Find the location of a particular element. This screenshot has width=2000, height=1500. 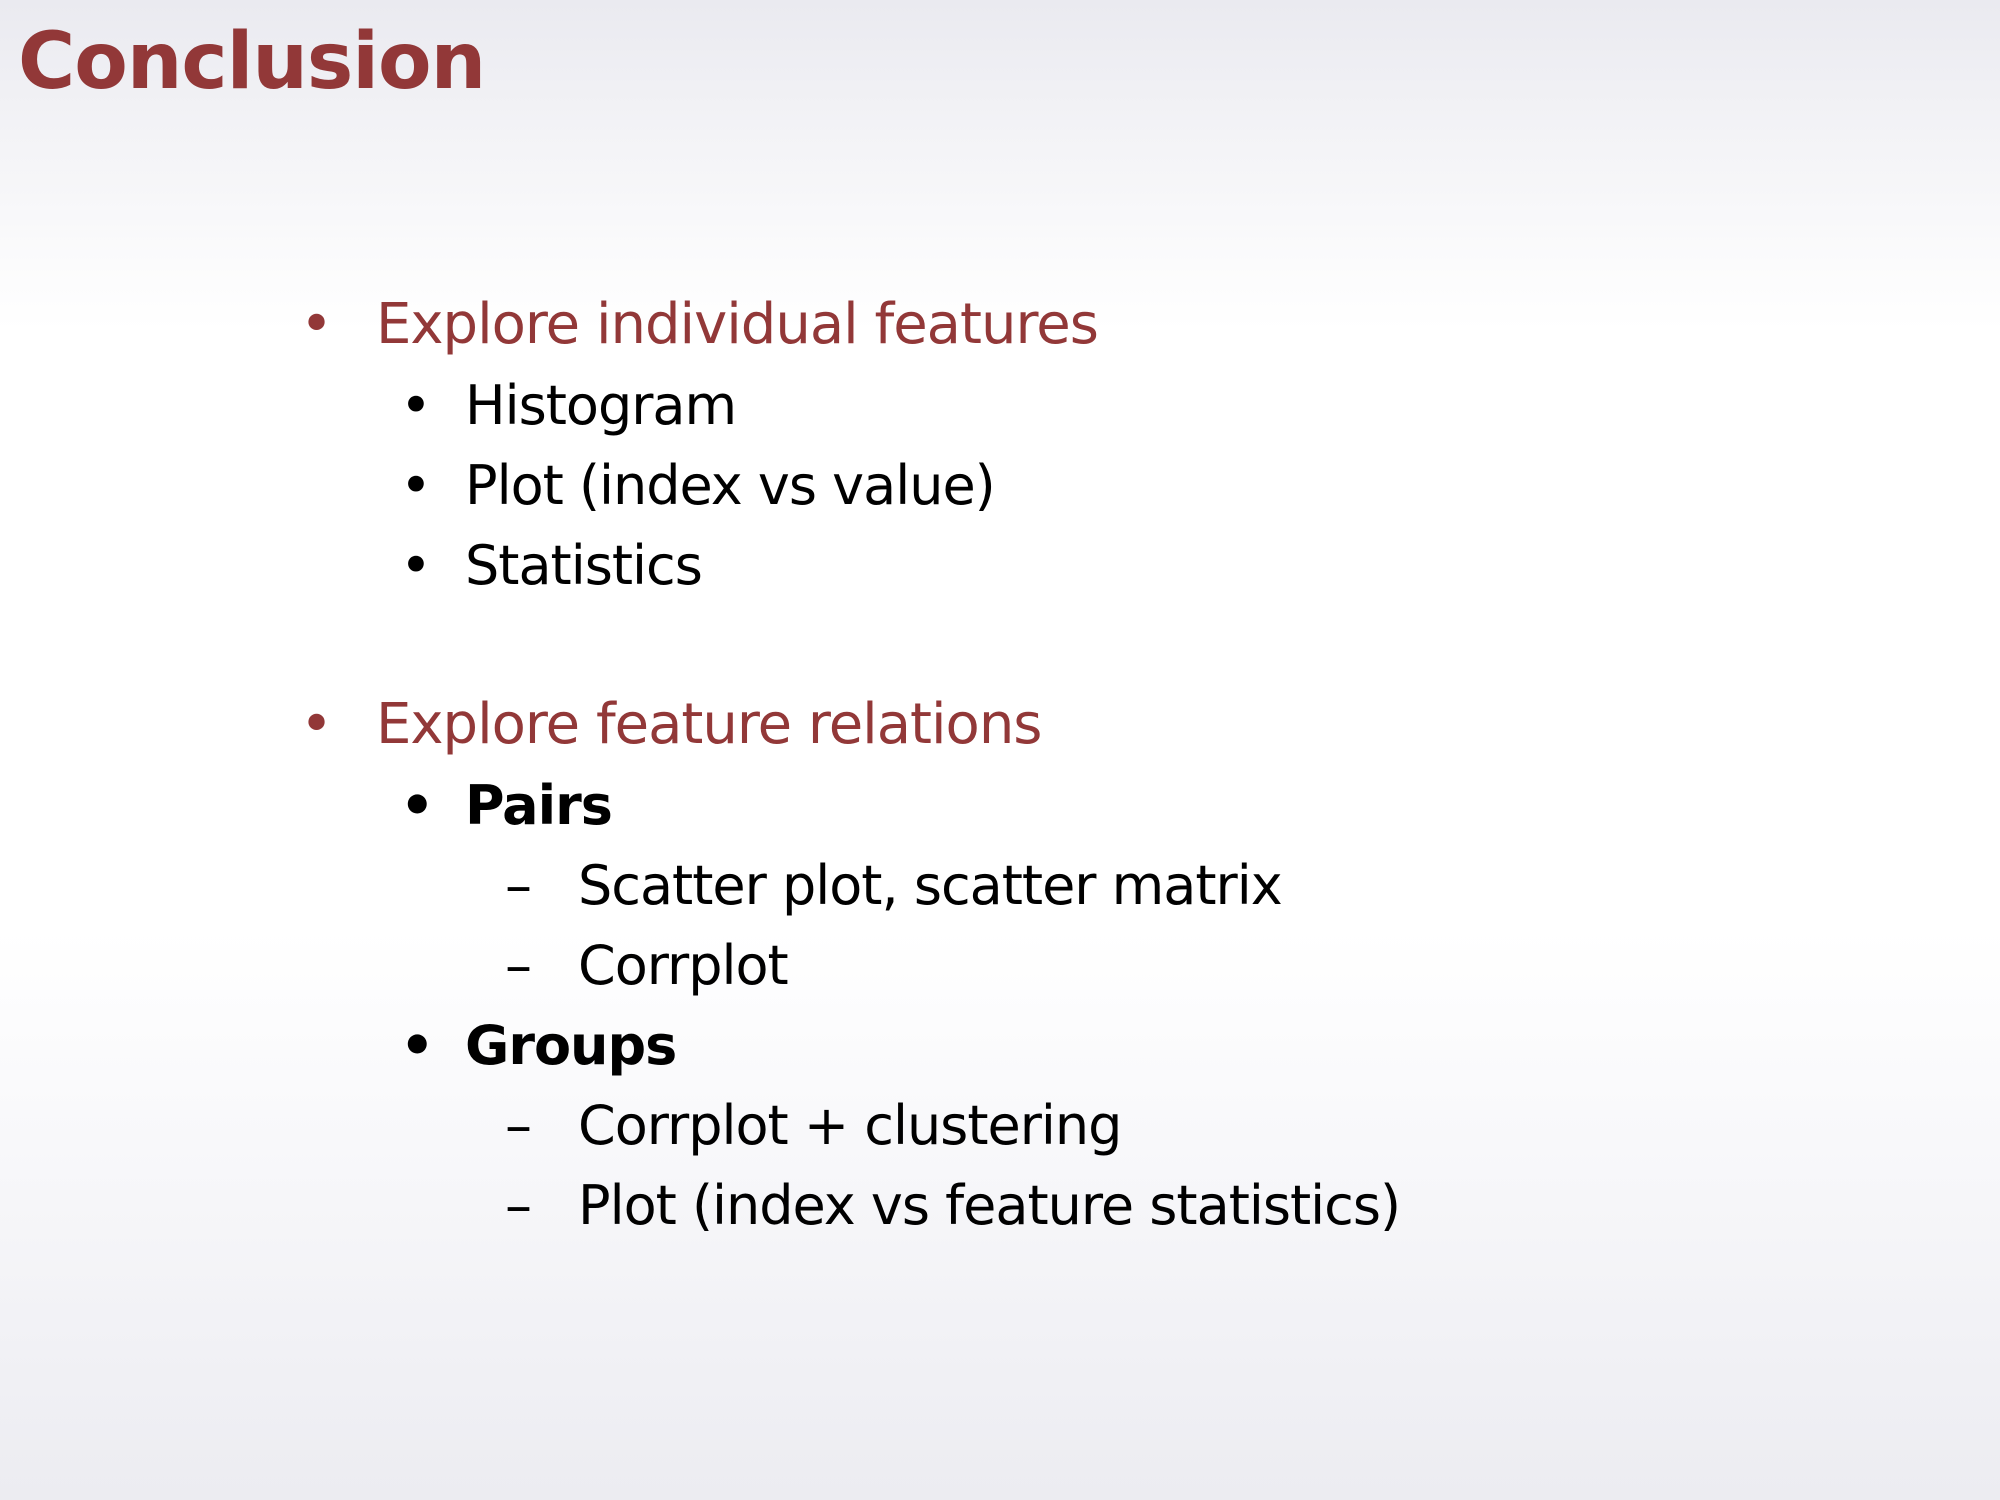

list-item-text: Pairs is located at coordinates (539, 805).